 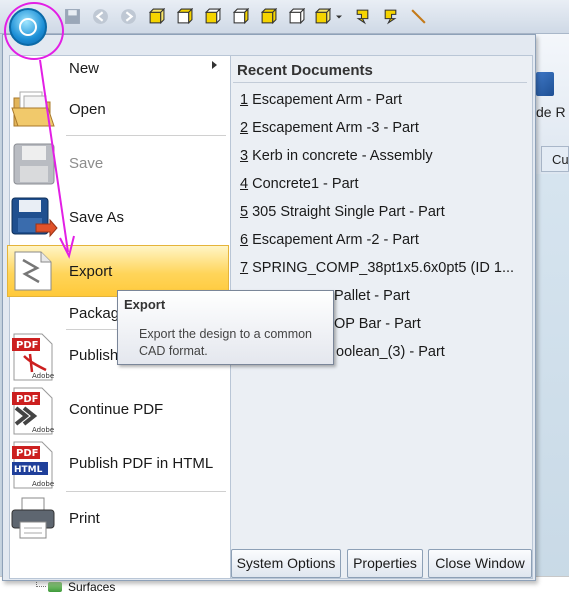 I want to click on annotation-arrow, so click(x=57, y=159).